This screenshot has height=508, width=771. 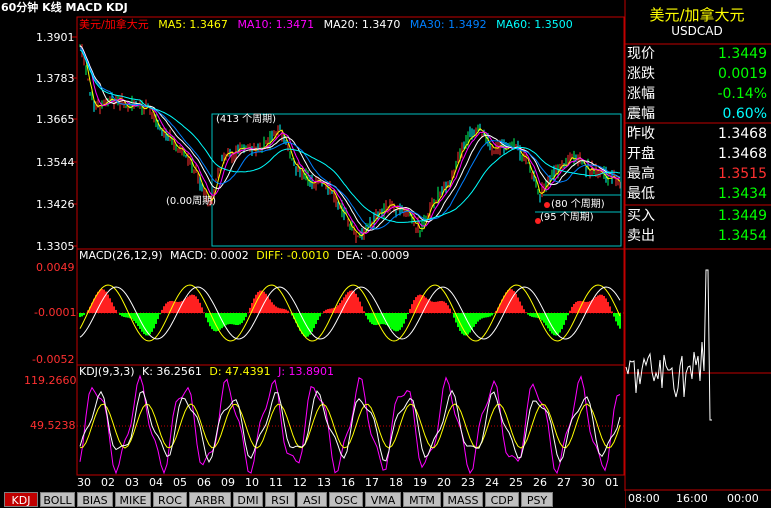 I want to click on quote-label: 涨幅, so click(x=641, y=94).